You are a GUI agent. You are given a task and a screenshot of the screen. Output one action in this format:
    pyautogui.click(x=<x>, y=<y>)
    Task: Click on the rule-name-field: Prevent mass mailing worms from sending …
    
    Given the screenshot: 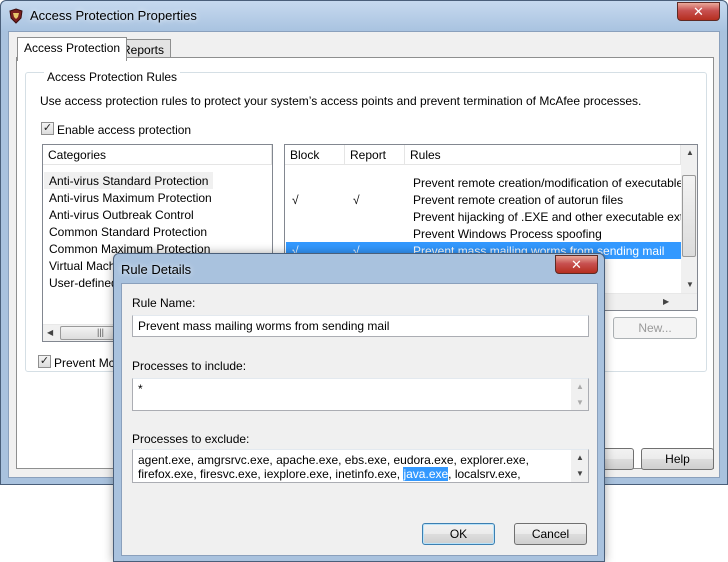 What is the action you would take?
    pyautogui.click(x=360, y=326)
    